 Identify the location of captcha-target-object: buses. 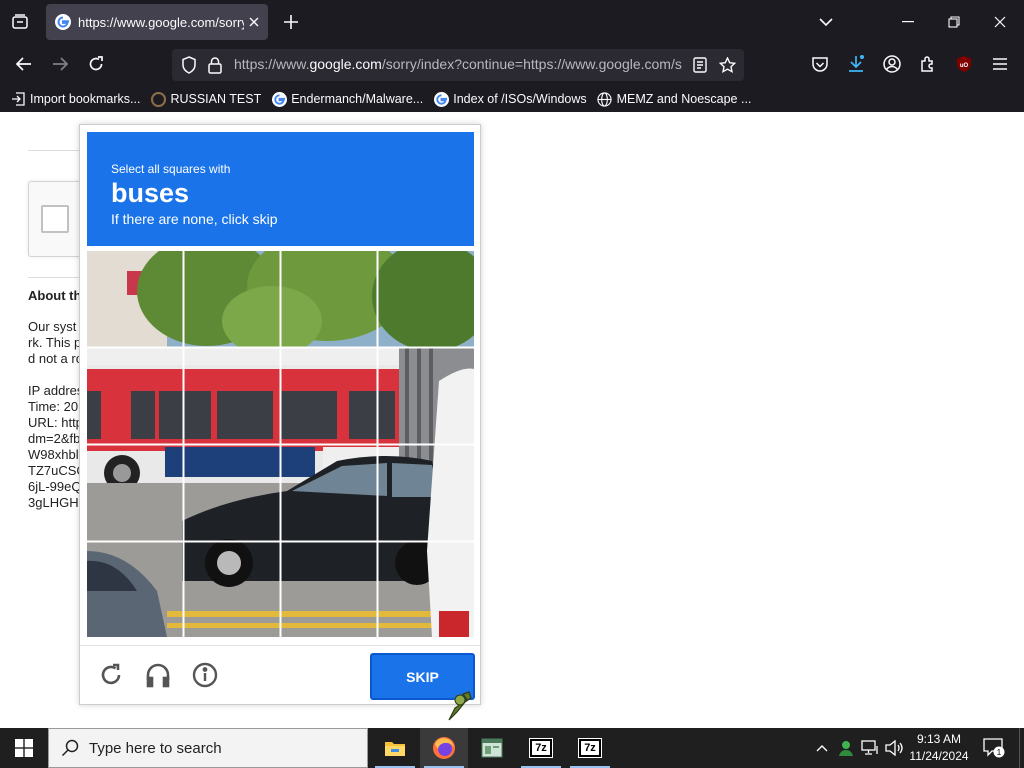
(150, 193).